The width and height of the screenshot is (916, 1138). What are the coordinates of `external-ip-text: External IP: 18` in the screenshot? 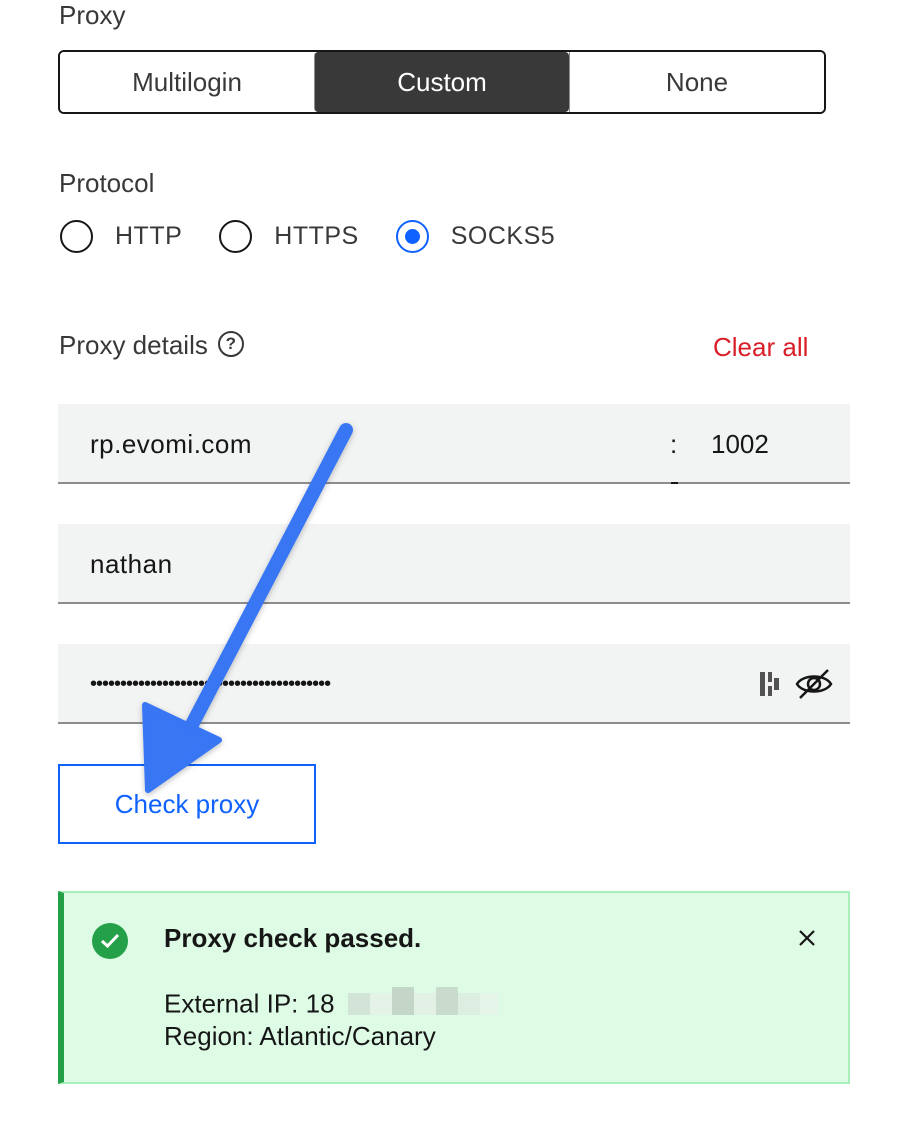 It's located at (249, 1003).